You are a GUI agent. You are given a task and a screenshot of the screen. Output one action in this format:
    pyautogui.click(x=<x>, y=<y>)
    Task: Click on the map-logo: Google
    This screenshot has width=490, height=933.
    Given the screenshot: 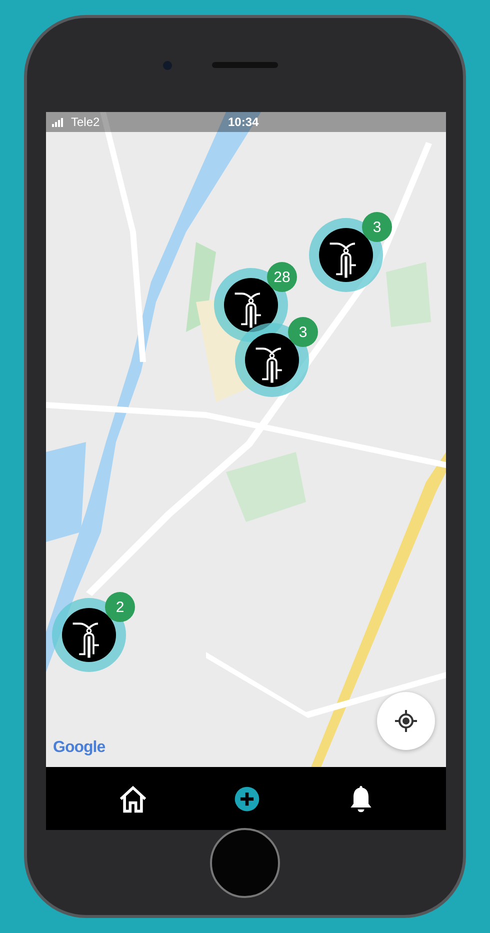 What is the action you would take?
    pyautogui.click(x=79, y=748)
    